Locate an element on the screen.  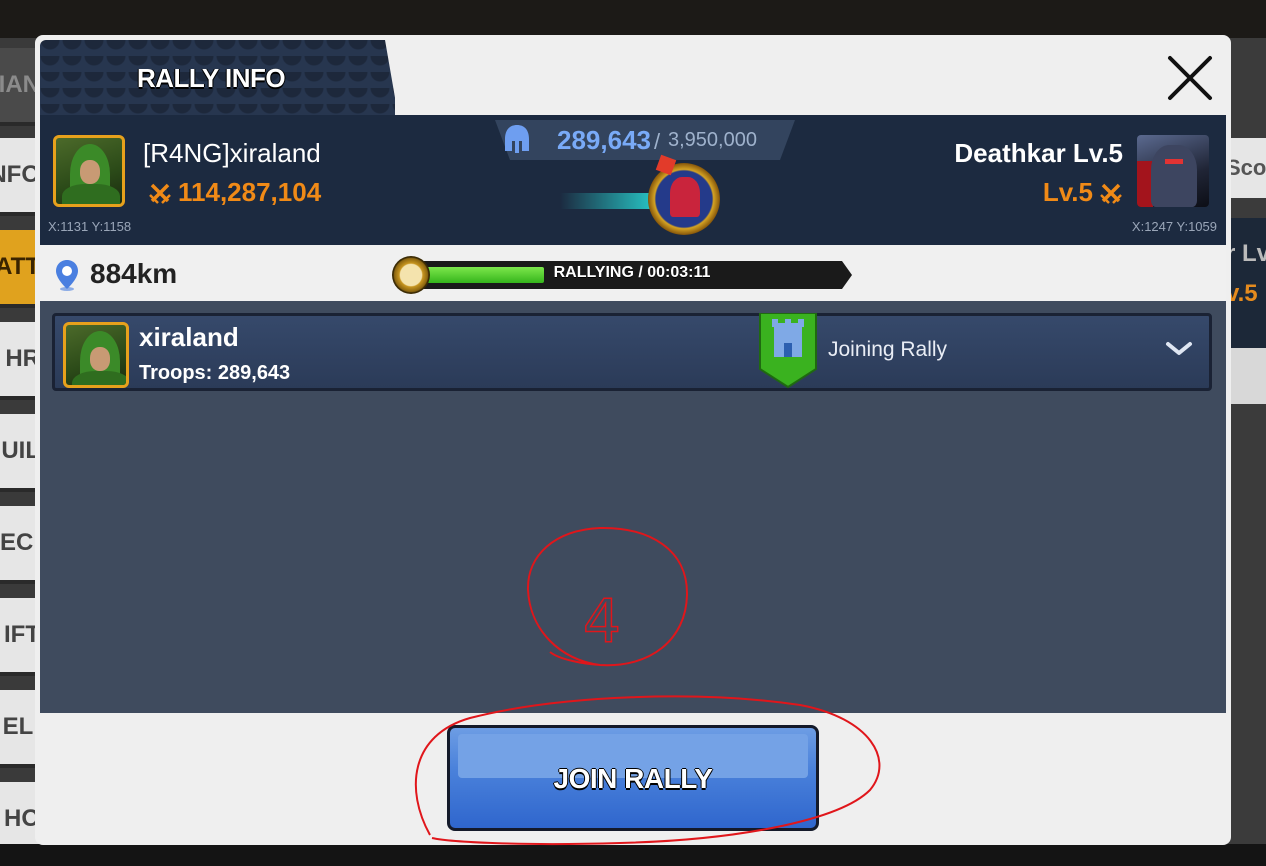
close-icon is located at coordinates (1190, 78).